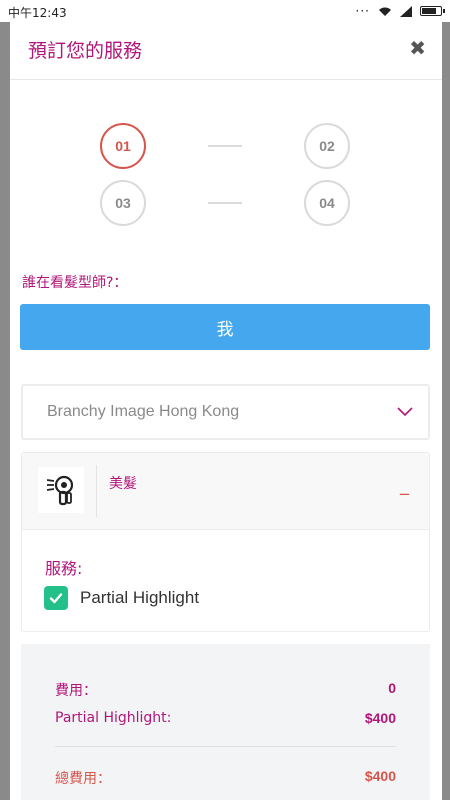  What do you see at coordinates (225, 746) in the screenshot?
I see `summary-divider` at bounding box center [225, 746].